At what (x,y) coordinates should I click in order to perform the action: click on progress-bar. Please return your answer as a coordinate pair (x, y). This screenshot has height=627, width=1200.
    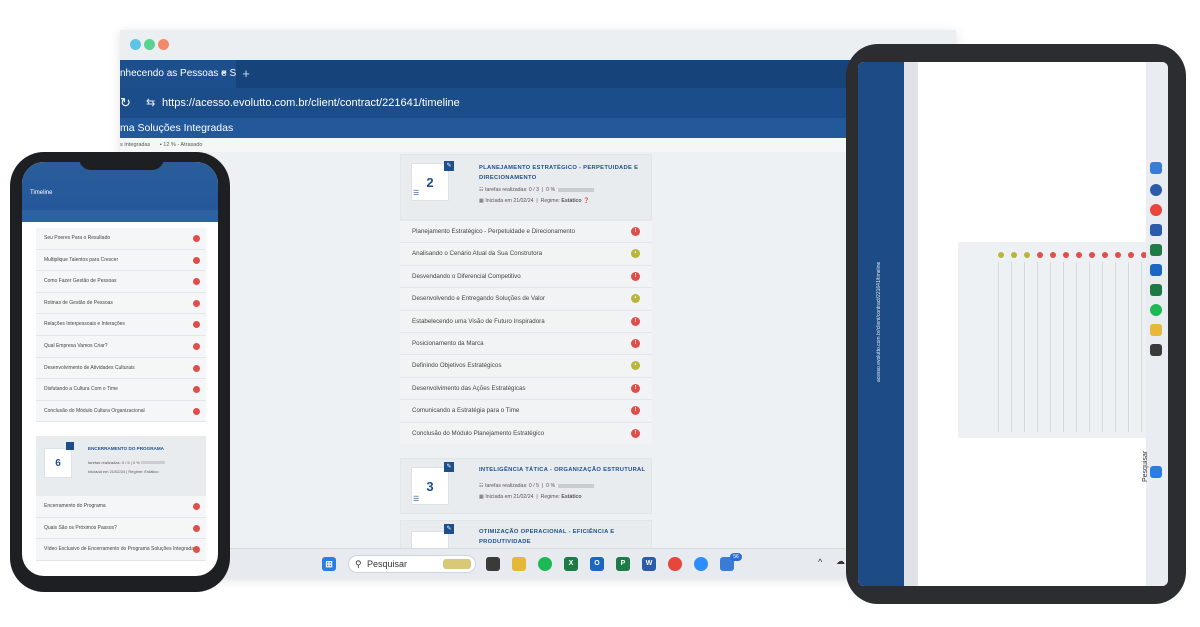
    Looking at the image, I should click on (576, 189).